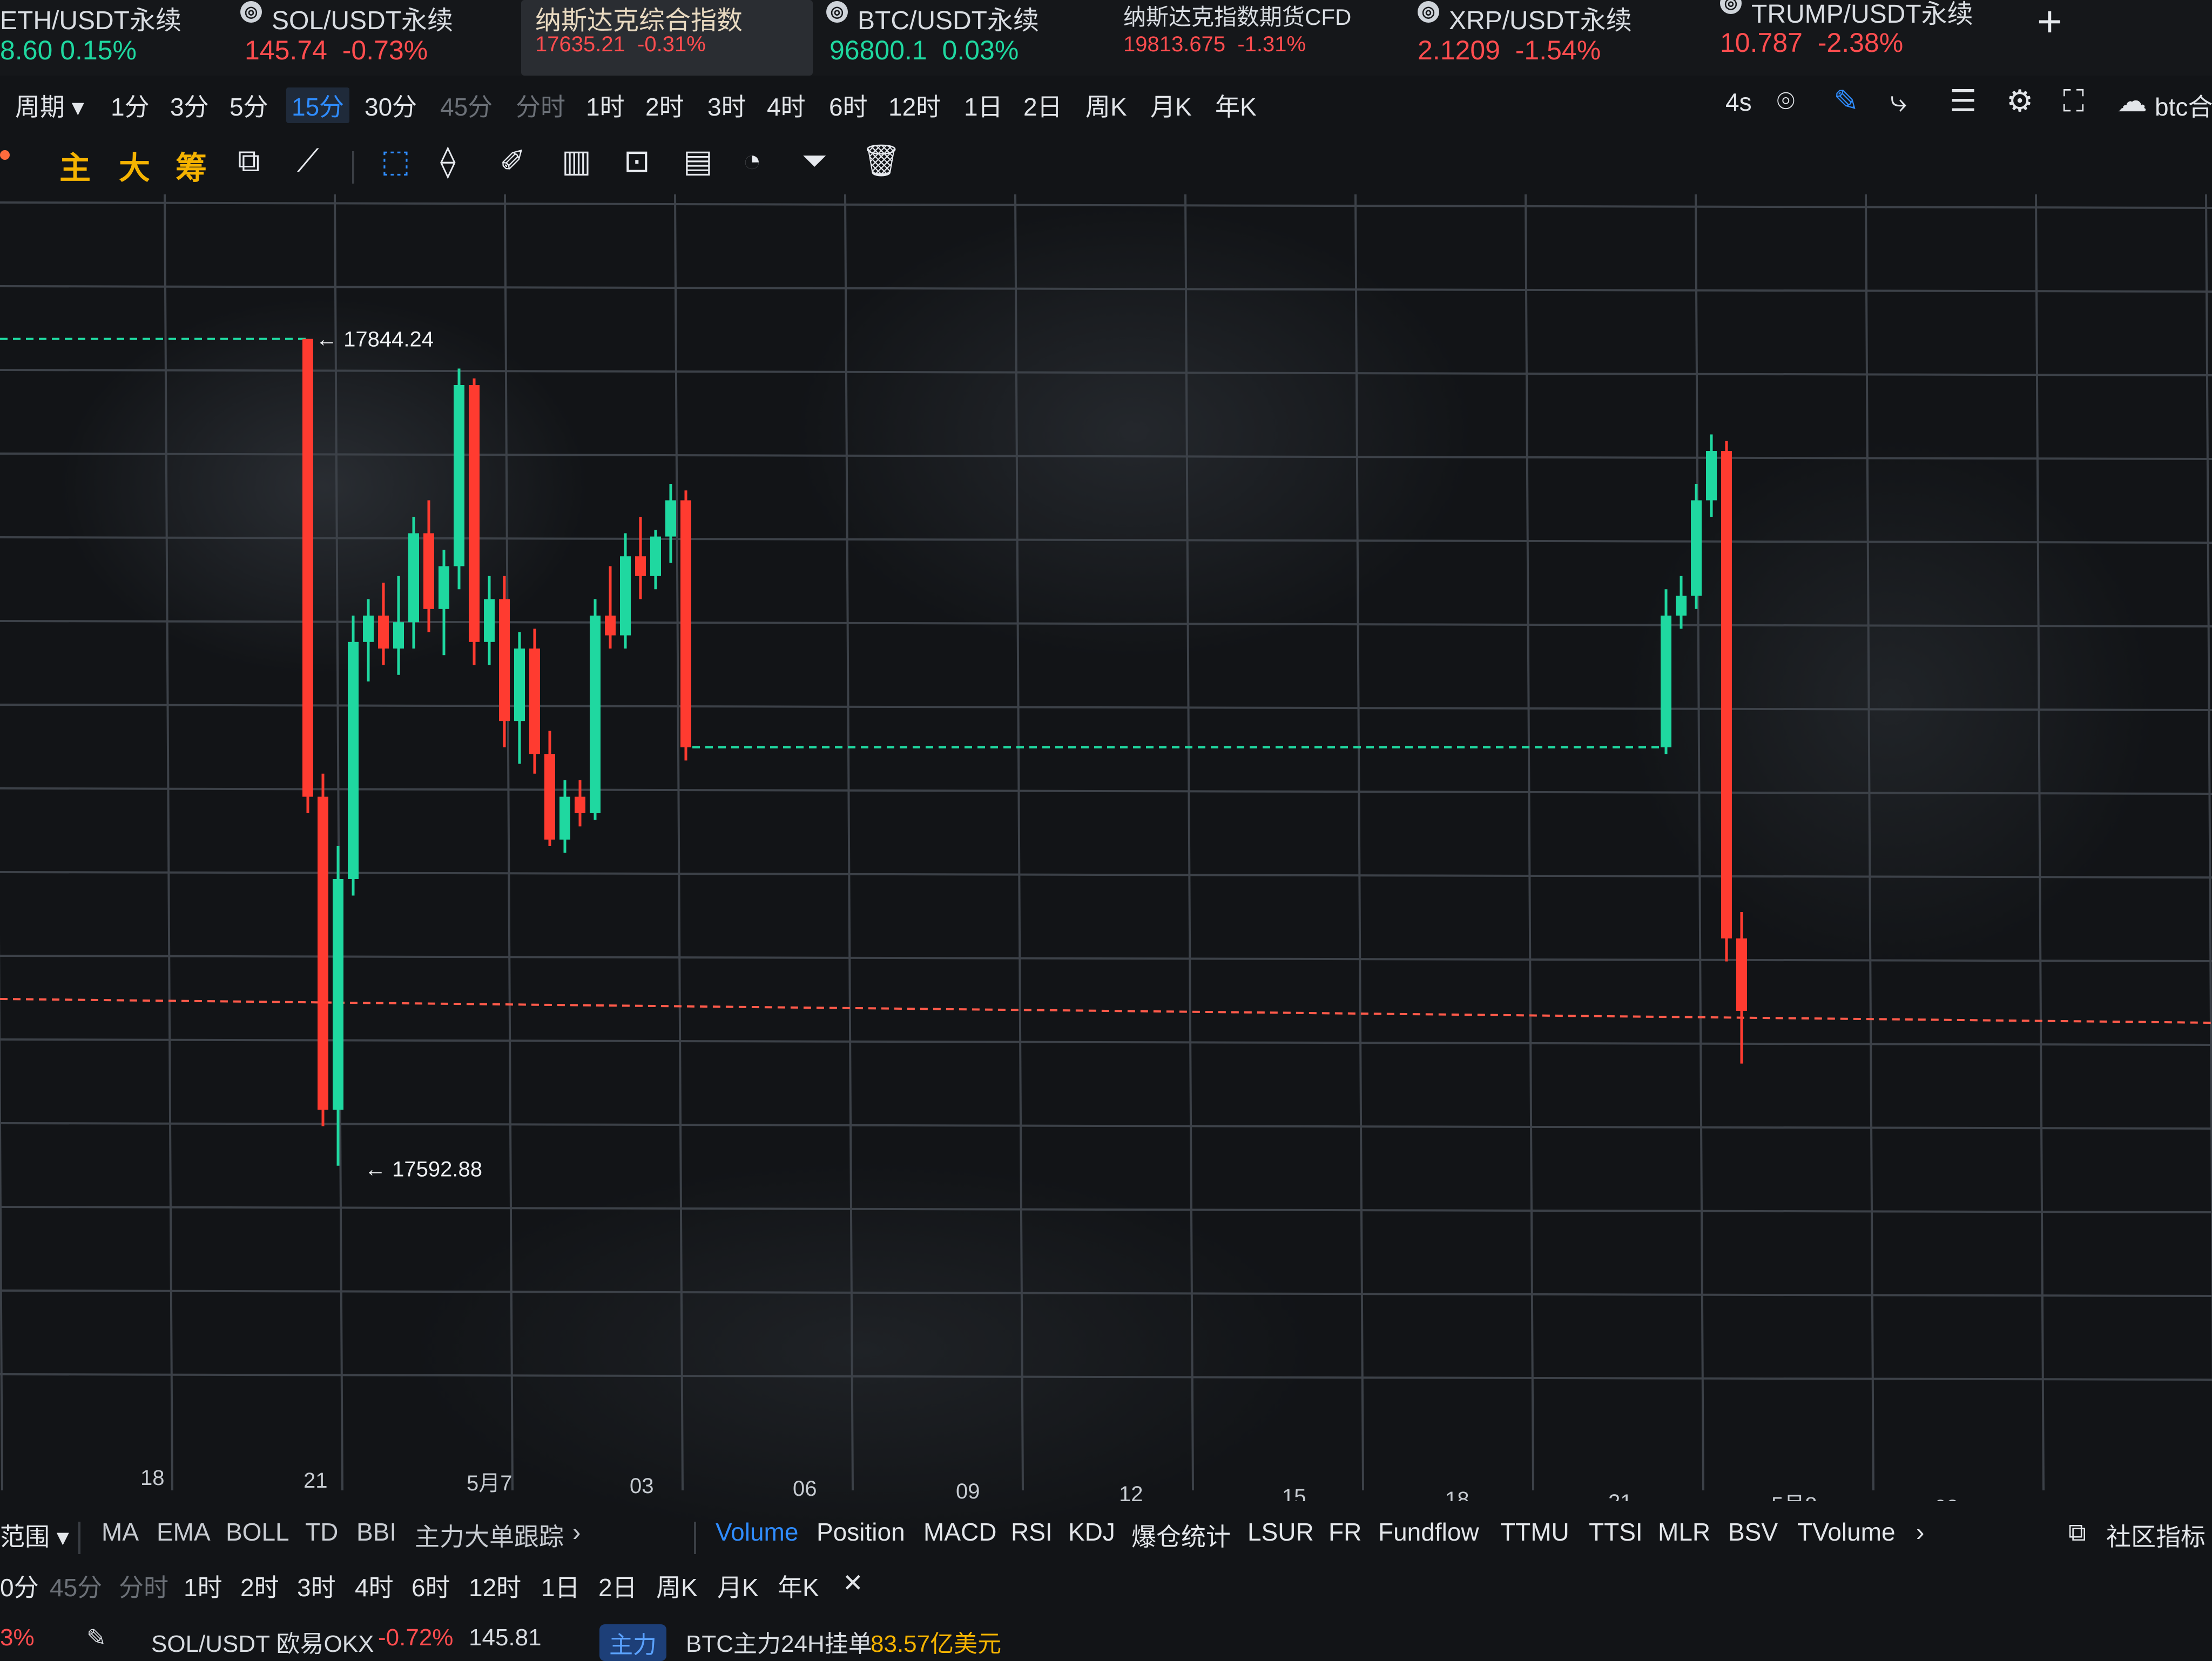  What do you see at coordinates (361, 38) in the screenshot?
I see `ticker-sol: ◎ SOL/USDT永续 145.74 -0.73%` at bounding box center [361, 38].